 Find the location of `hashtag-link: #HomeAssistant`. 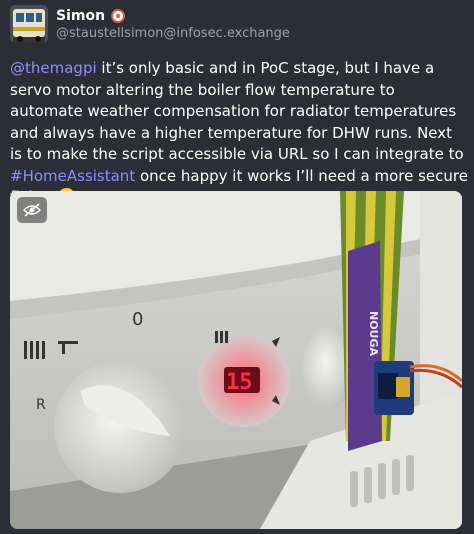

hashtag-link: #HomeAssistant is located at coordinates (72, 176).